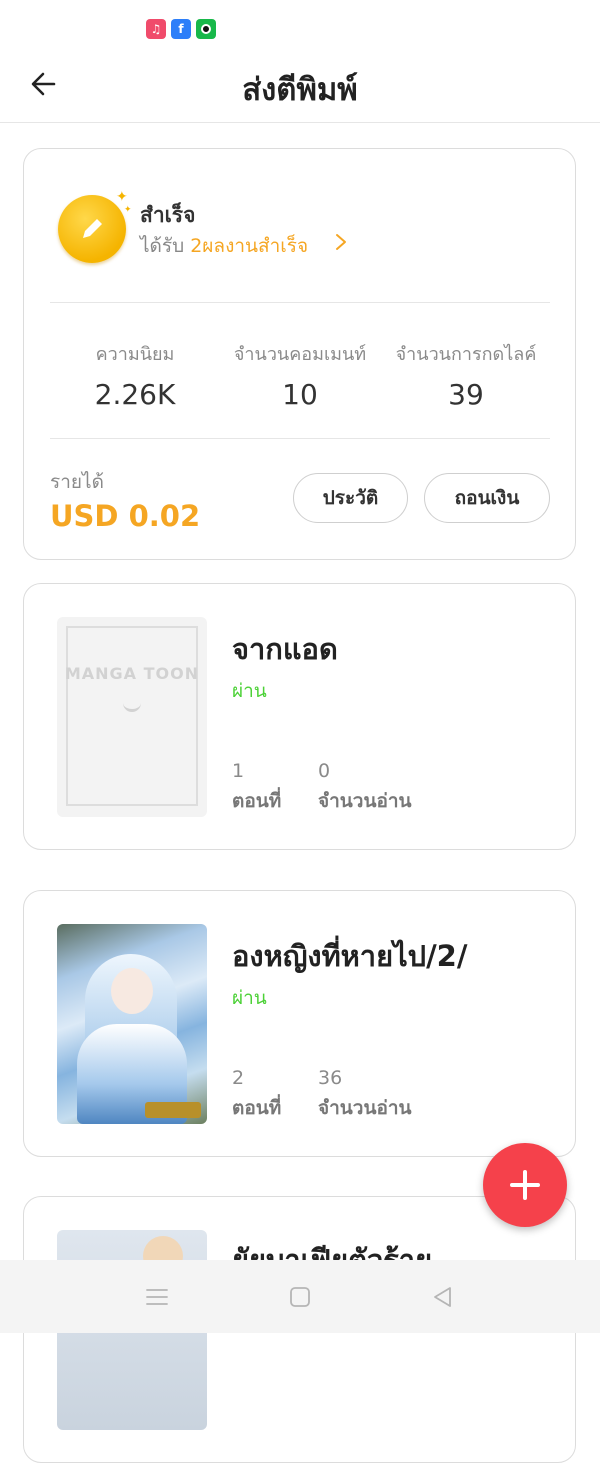 This screenshot has height=1463, width=600. What do you see at coordinates (249, 246) in the screenshot?
I see `achievement-count: 2ผลงานสำเร็จ` at bounding box center [249, 246].